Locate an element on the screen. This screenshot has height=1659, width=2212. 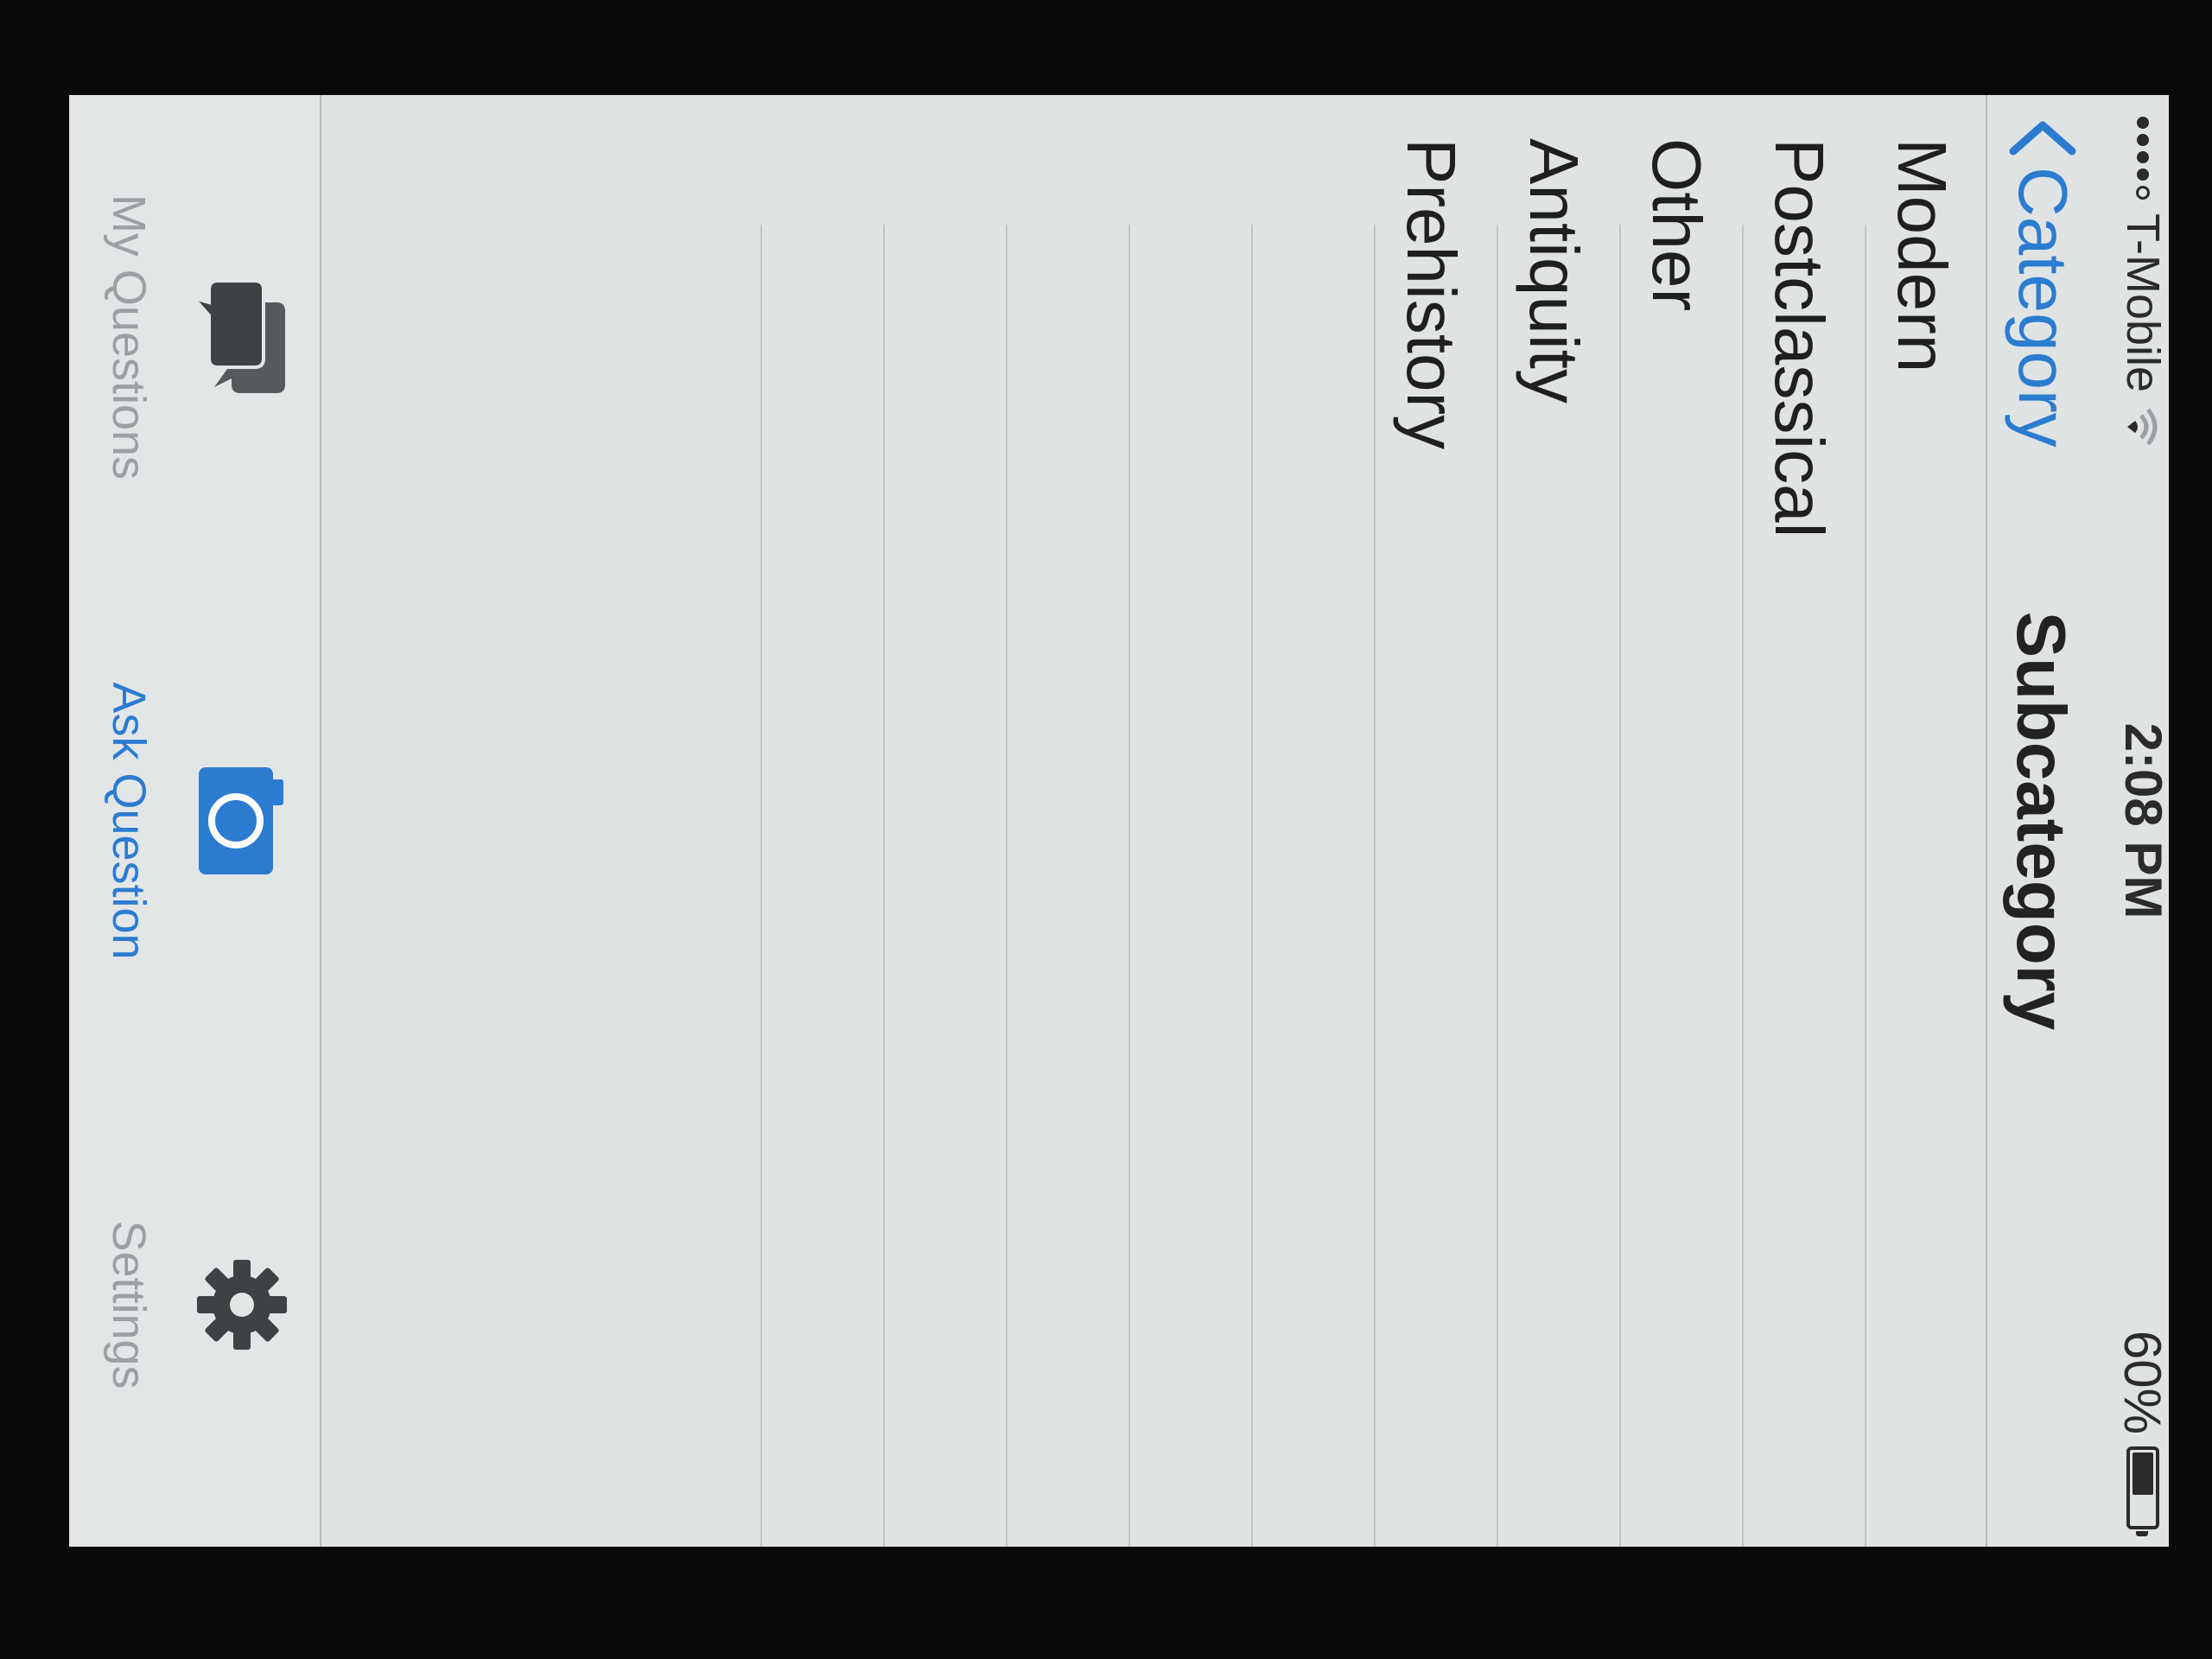
tab-my-questions: My Questions is located at coordinates (198, 337).